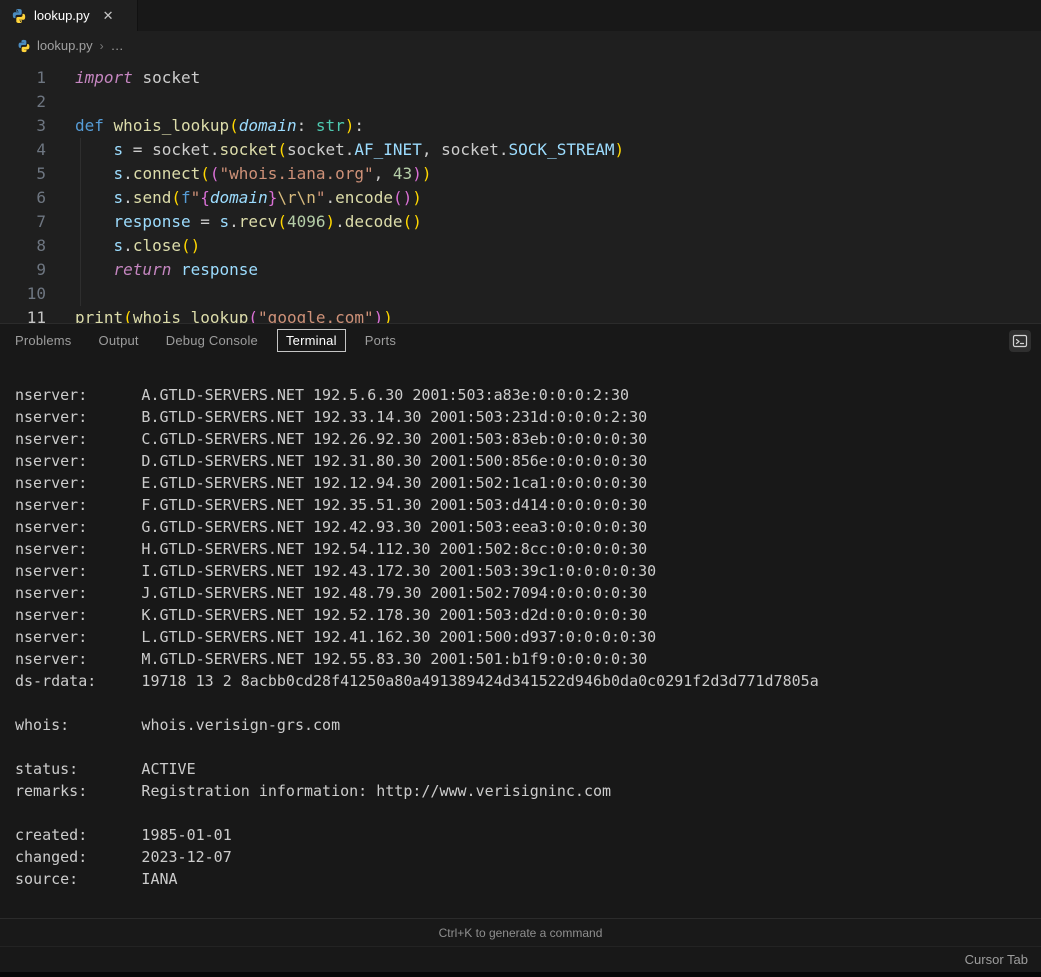 This screenshot has height=977, width=1041. Describe the element at coordinates (178, 725) in the screenshot. I see `terminal-line: whois: whois.verisign-grs.com` at that location.